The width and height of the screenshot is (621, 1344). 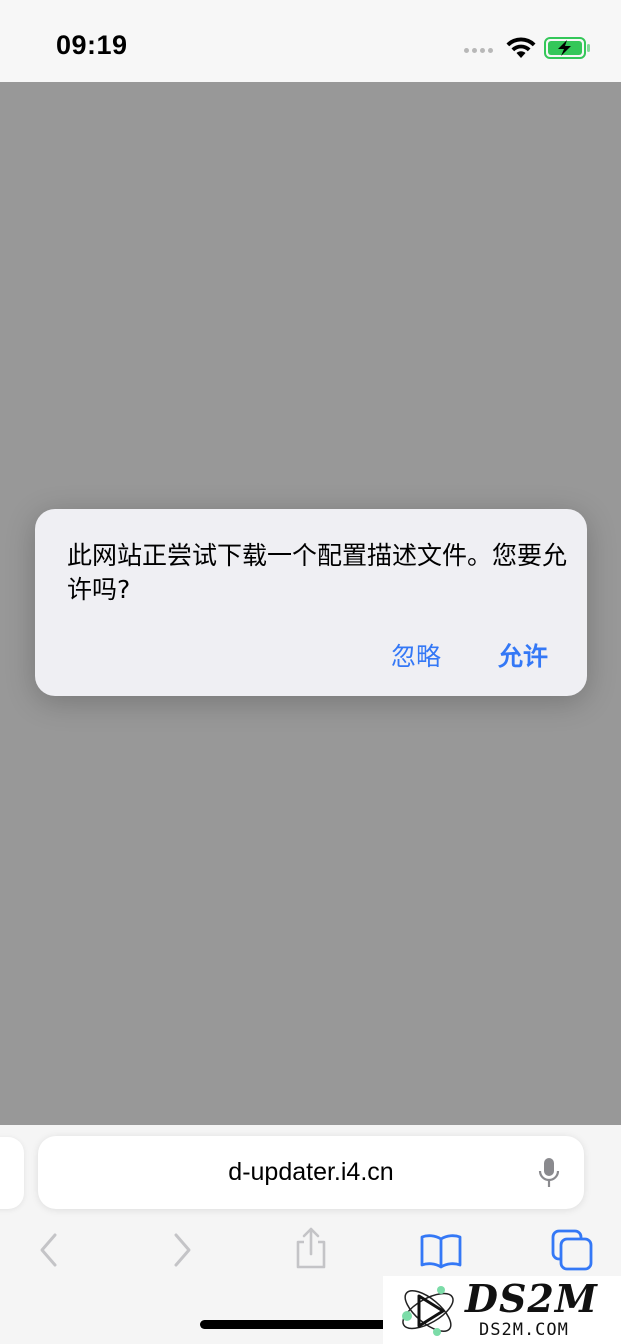 What do you see at coordinates (428, 1311) in the screenshot?
I see `play-logo-icon` at bounding box center [428, 1311].